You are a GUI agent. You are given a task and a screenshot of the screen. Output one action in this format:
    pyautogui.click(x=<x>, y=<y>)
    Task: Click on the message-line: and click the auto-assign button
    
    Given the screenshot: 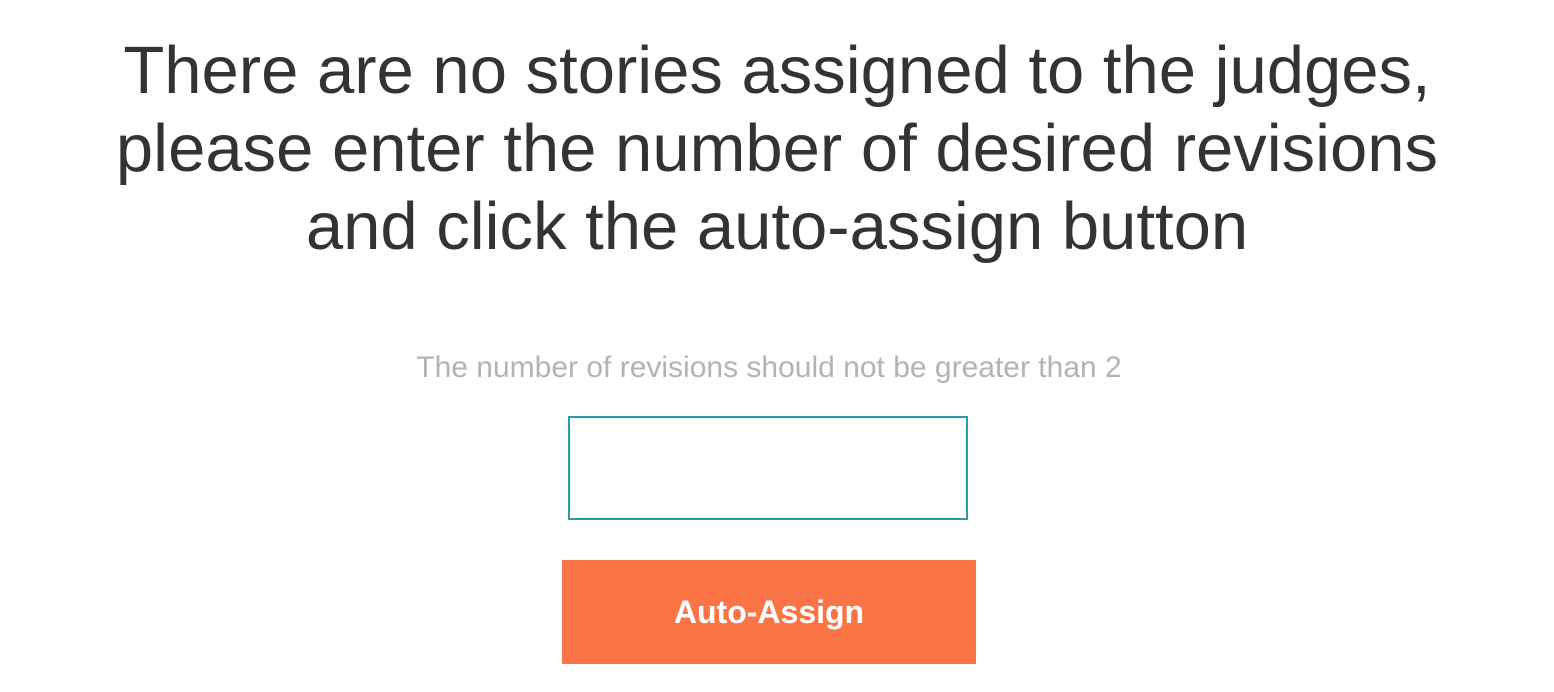 What is the action you would take?
    pyautogui.click(x=777, y=226)
    